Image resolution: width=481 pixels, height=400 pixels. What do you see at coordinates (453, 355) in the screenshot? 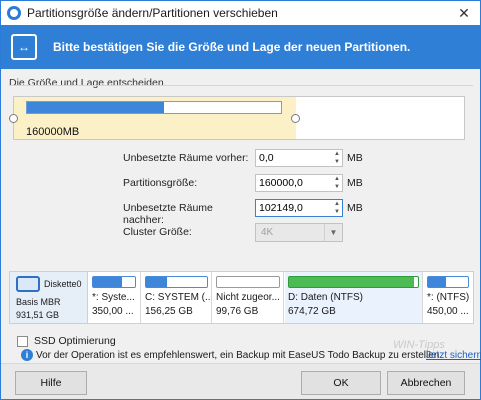
I see `backup-now-link: Jetzt sichern` at bounding box center [453, 355].